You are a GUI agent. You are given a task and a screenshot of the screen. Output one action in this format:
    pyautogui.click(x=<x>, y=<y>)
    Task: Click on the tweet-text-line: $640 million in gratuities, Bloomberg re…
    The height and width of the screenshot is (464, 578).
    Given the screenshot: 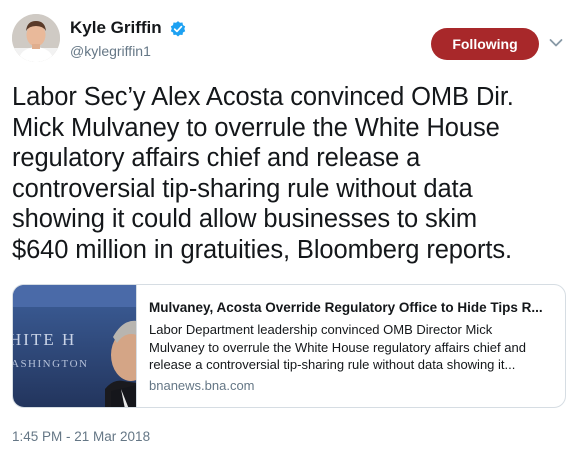 What is the action you would take?
    pyautogui.click(x=262, y=249)
    